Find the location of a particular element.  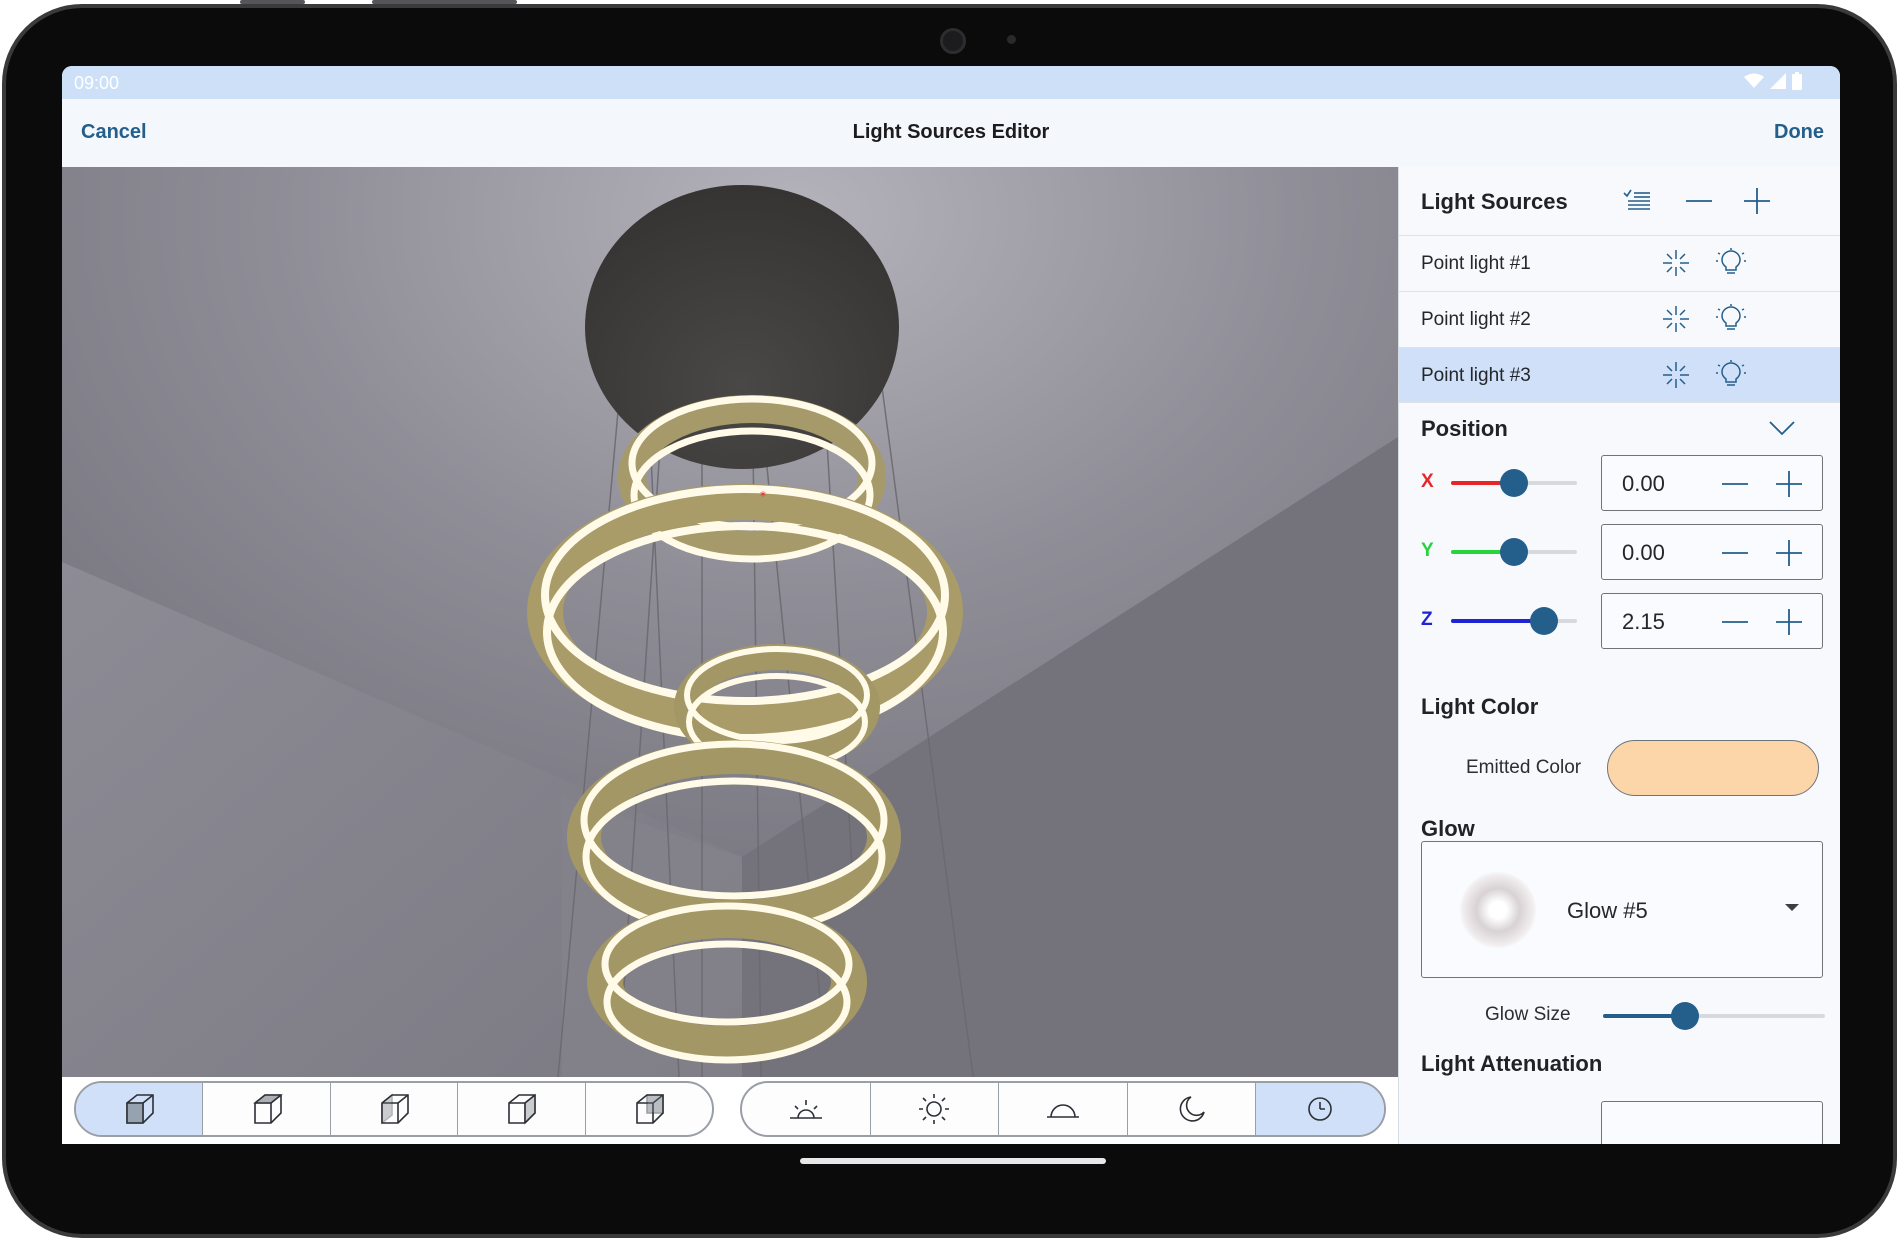

sunrise-button is located at coordinates (806, 1109).